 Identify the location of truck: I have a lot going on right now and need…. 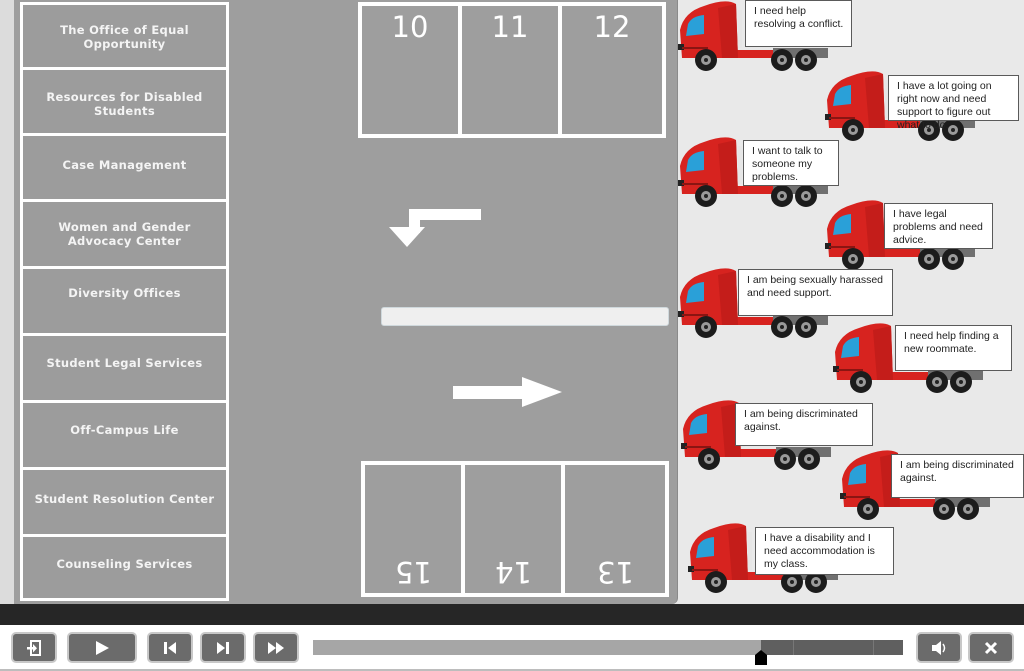
(922, 107).